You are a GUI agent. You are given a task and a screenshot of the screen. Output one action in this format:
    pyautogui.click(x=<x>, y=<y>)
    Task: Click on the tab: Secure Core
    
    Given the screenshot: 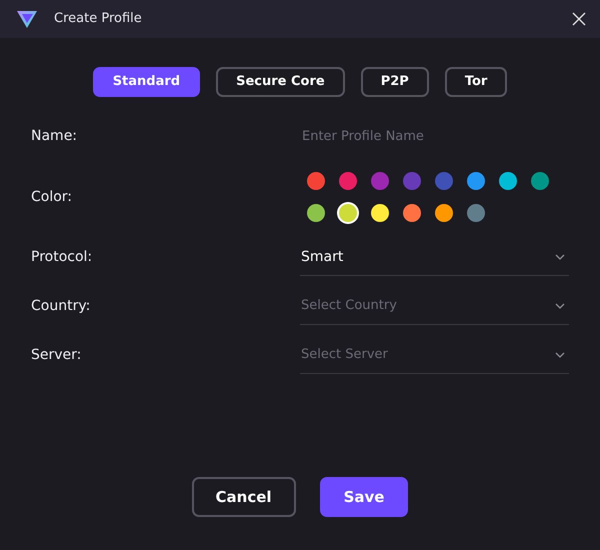 What is the action you would take?
    pyautogui.click(x=280, y=82)
    